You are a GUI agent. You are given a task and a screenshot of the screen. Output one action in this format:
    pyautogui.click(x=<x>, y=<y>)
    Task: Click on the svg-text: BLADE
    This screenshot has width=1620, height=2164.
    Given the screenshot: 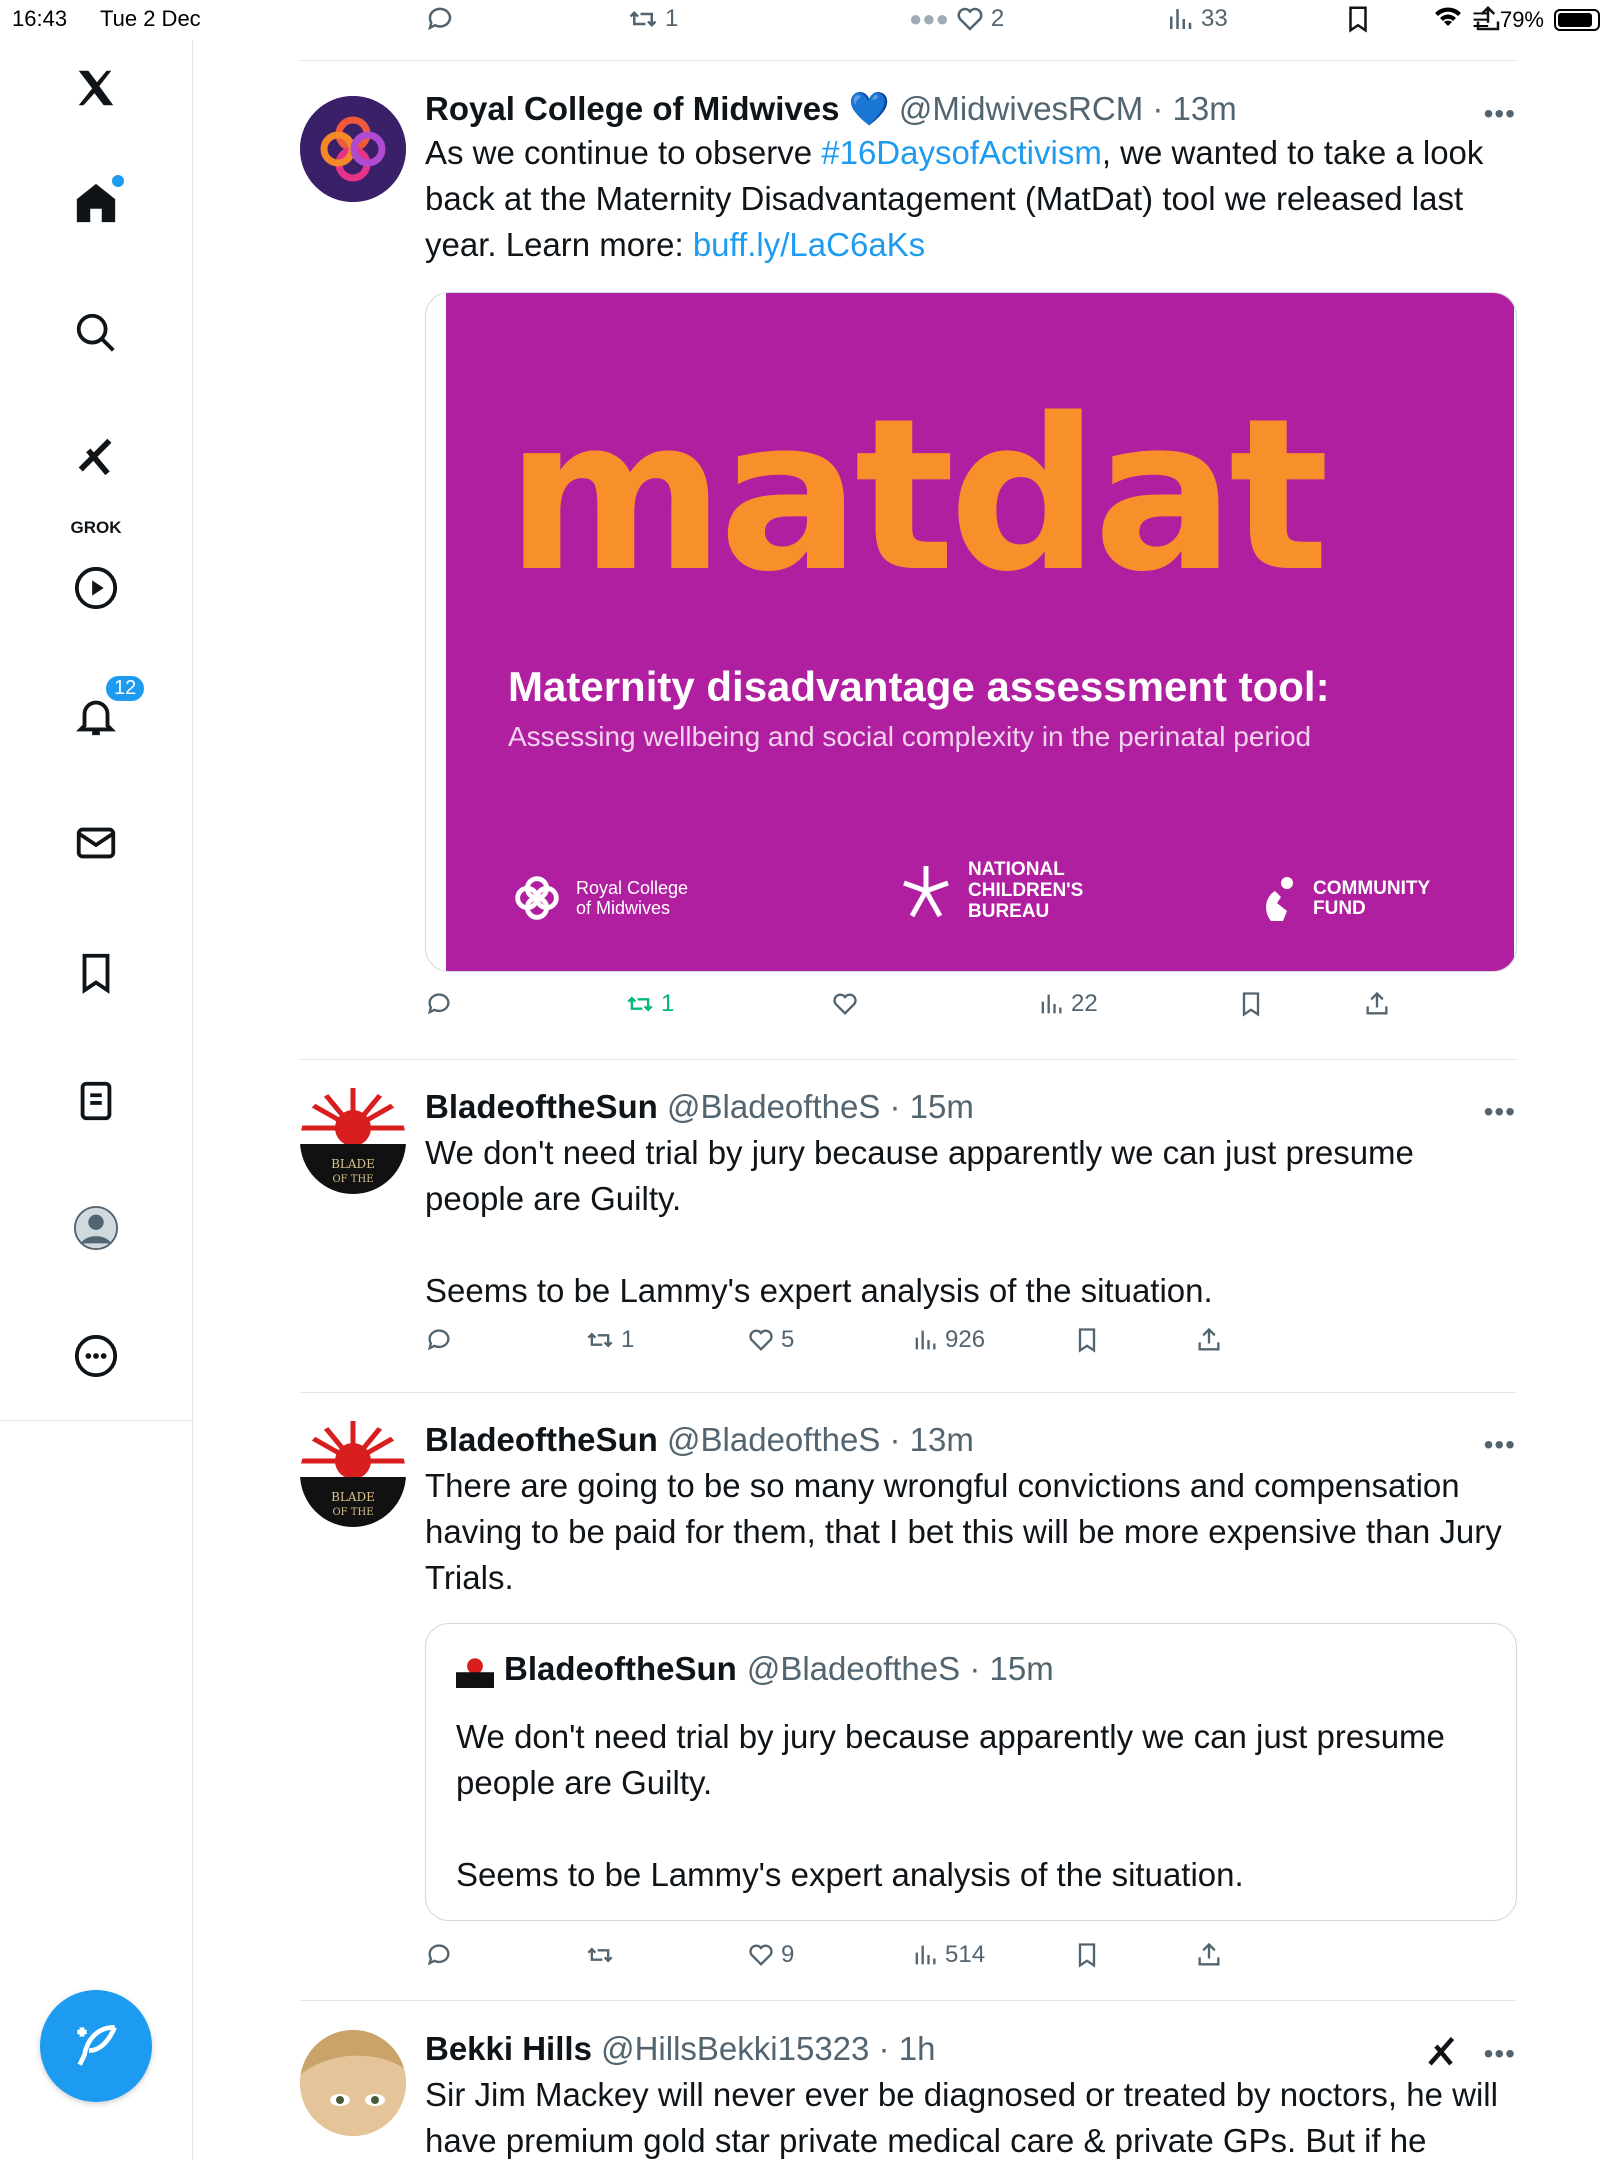 What is the action you would take?
    pyautogui.click(x=353, y=1497)
    